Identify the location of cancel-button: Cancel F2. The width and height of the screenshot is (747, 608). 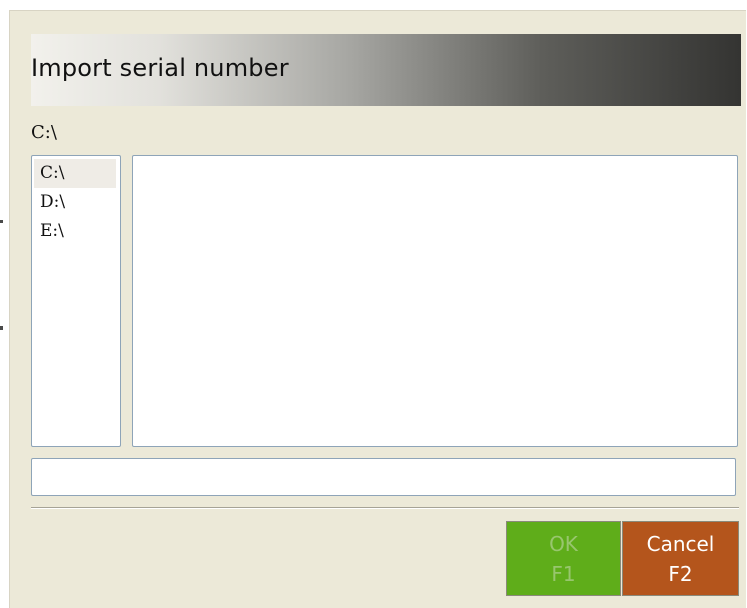
(680, 558).